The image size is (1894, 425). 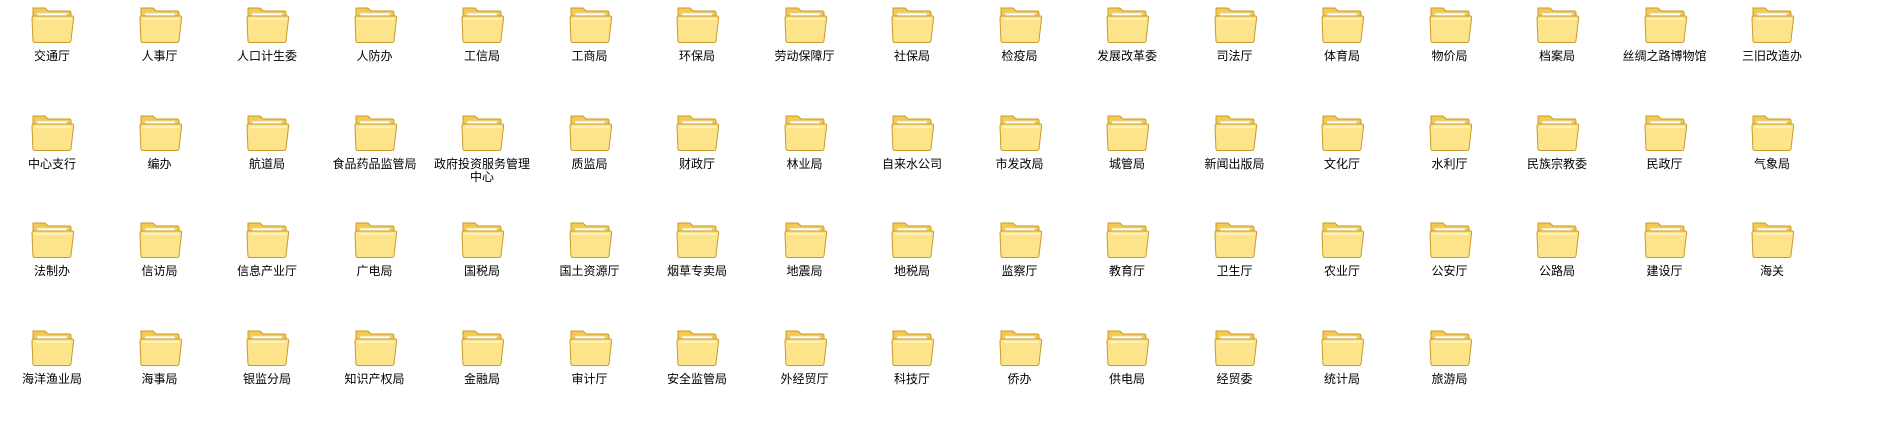 What do you see at coordinates (1235, 375) in the screenshot?
I see `folder-item: 经贸委` at bounding box center [1235, 375].